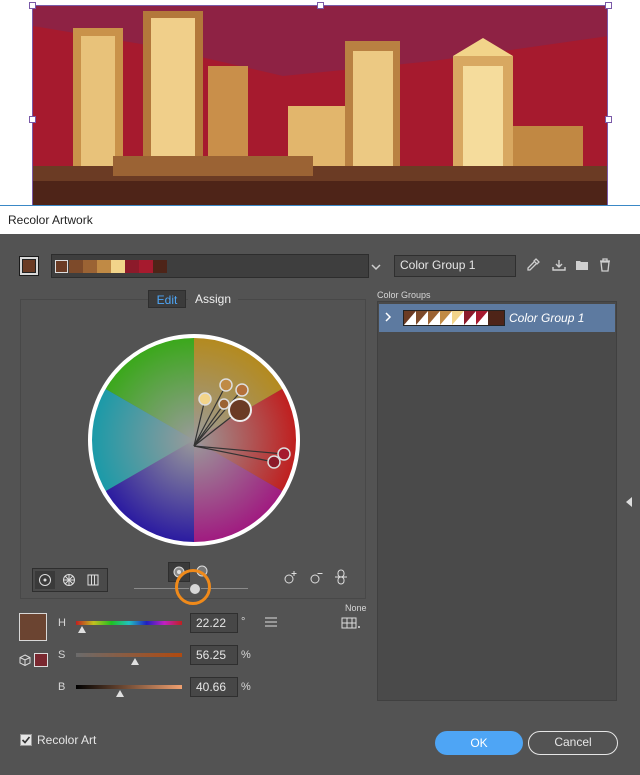 This screenshot has width=640, height=775. I want to click on none-label: None, so click(356, 608).